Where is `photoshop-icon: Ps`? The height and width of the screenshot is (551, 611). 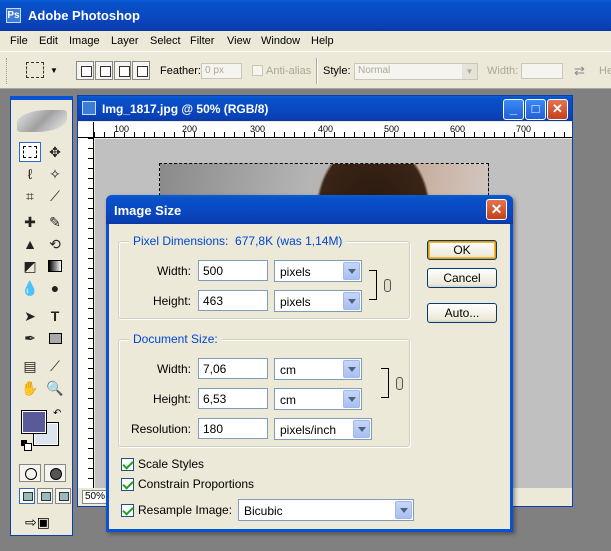 photoshop-icon: Ps is located at coordinates (13, 15).